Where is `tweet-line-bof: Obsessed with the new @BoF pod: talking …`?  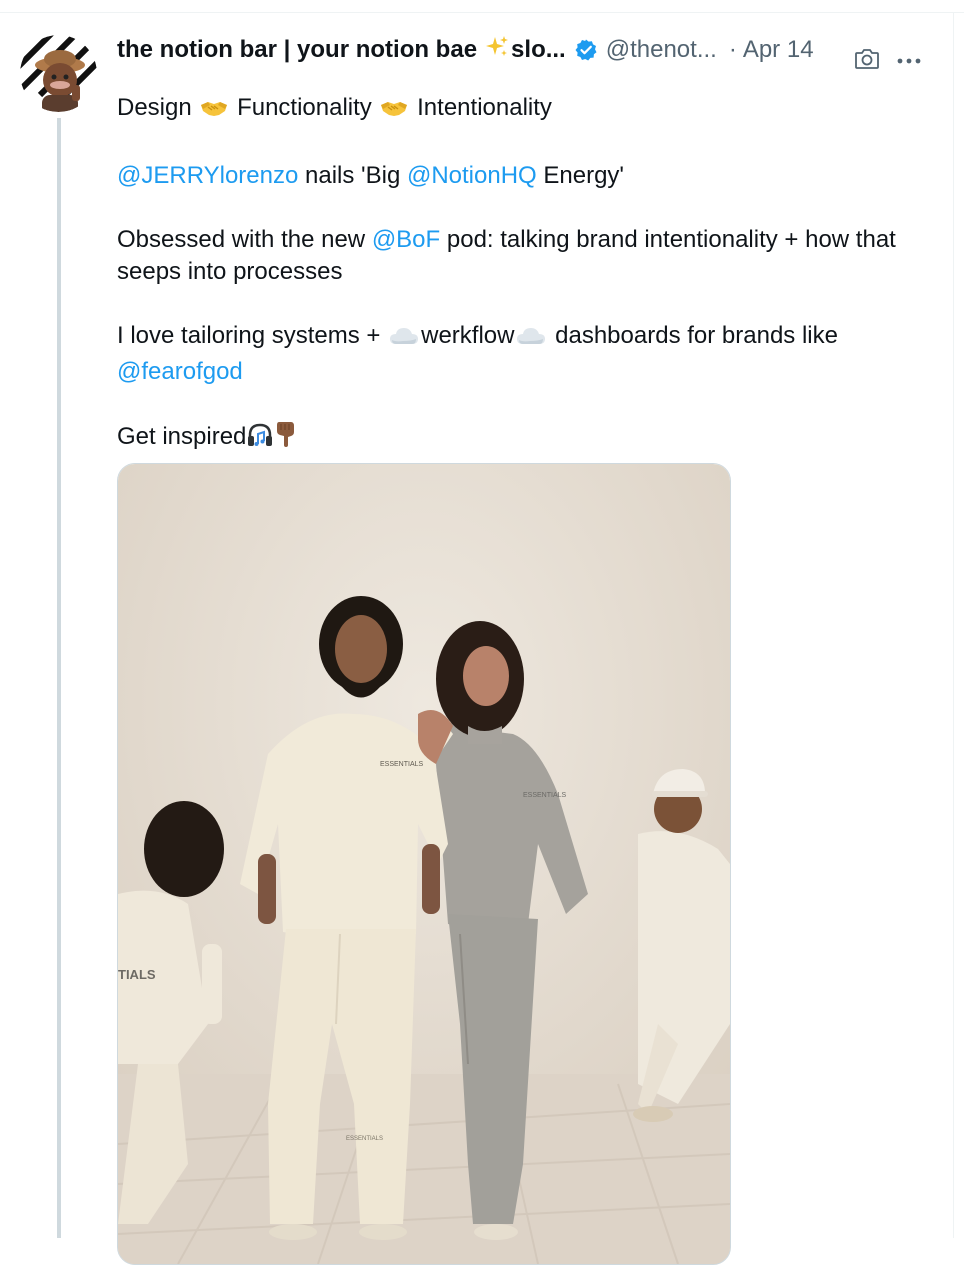 tweet-line-bof: Obsessed with the new @BoF pod: talking … is located at coordinates (527, 256).